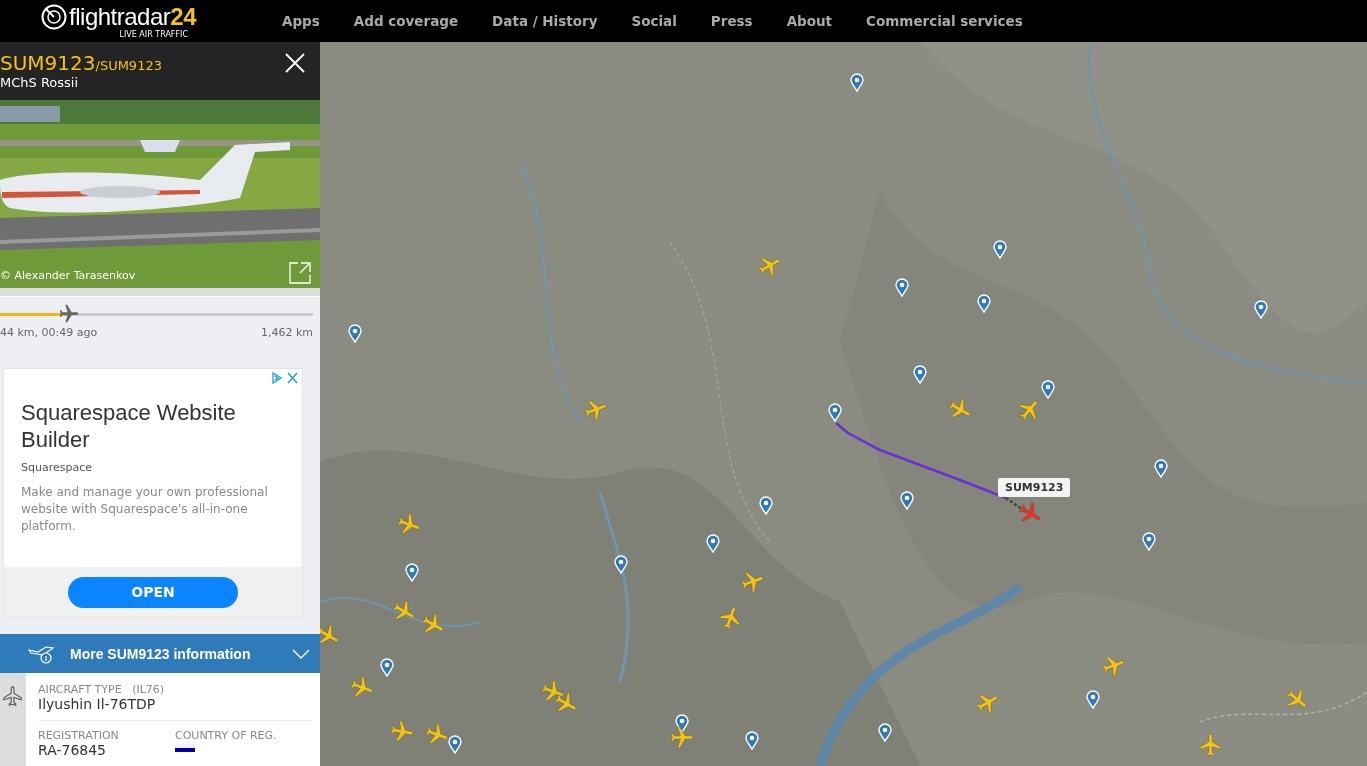 The width and height of the screenshot is (1367, 766). Describe the element at coordinates (809, 21) in the screenshot. I see `nav-link: About` at that location.